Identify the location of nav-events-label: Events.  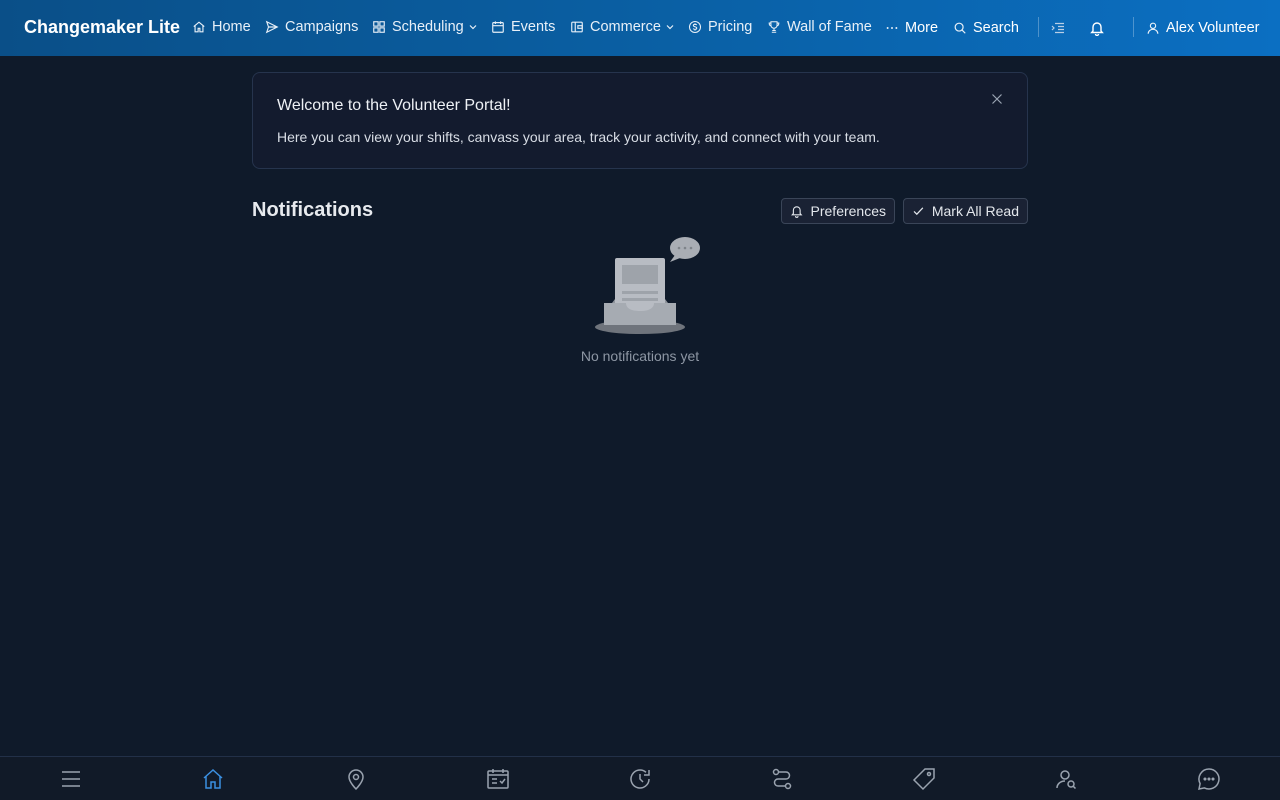
(533, 27).